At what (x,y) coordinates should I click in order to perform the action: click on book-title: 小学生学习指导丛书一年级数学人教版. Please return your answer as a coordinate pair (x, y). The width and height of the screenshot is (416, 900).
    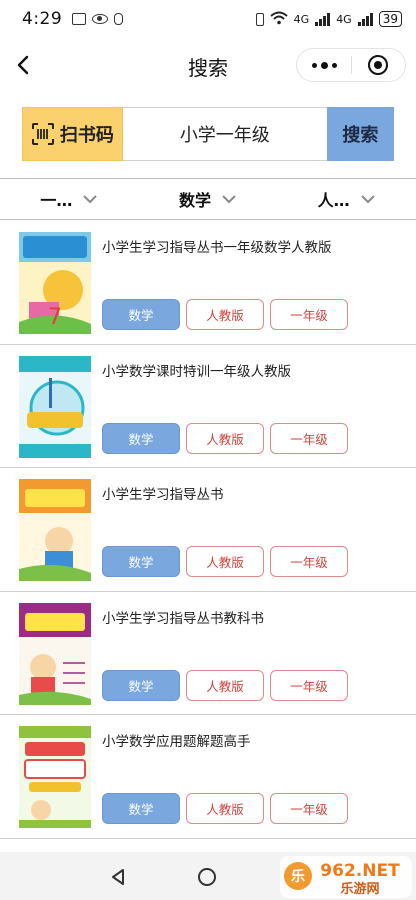
    Looking at the image, I should click on (217, 248).